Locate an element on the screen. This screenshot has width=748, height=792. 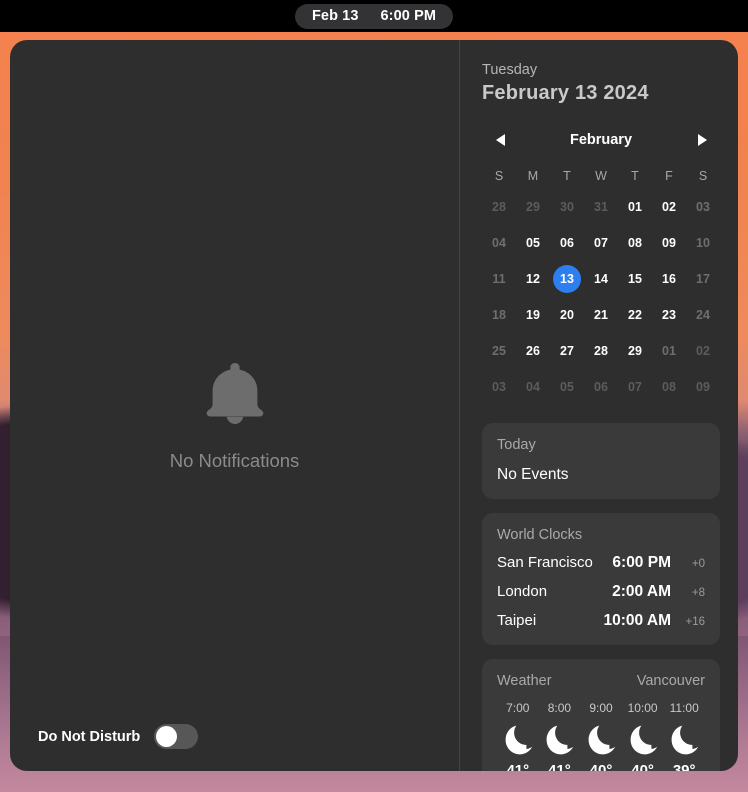
do-not-disturb-label: Do Not Disturb is located at coordinates (89, 736).